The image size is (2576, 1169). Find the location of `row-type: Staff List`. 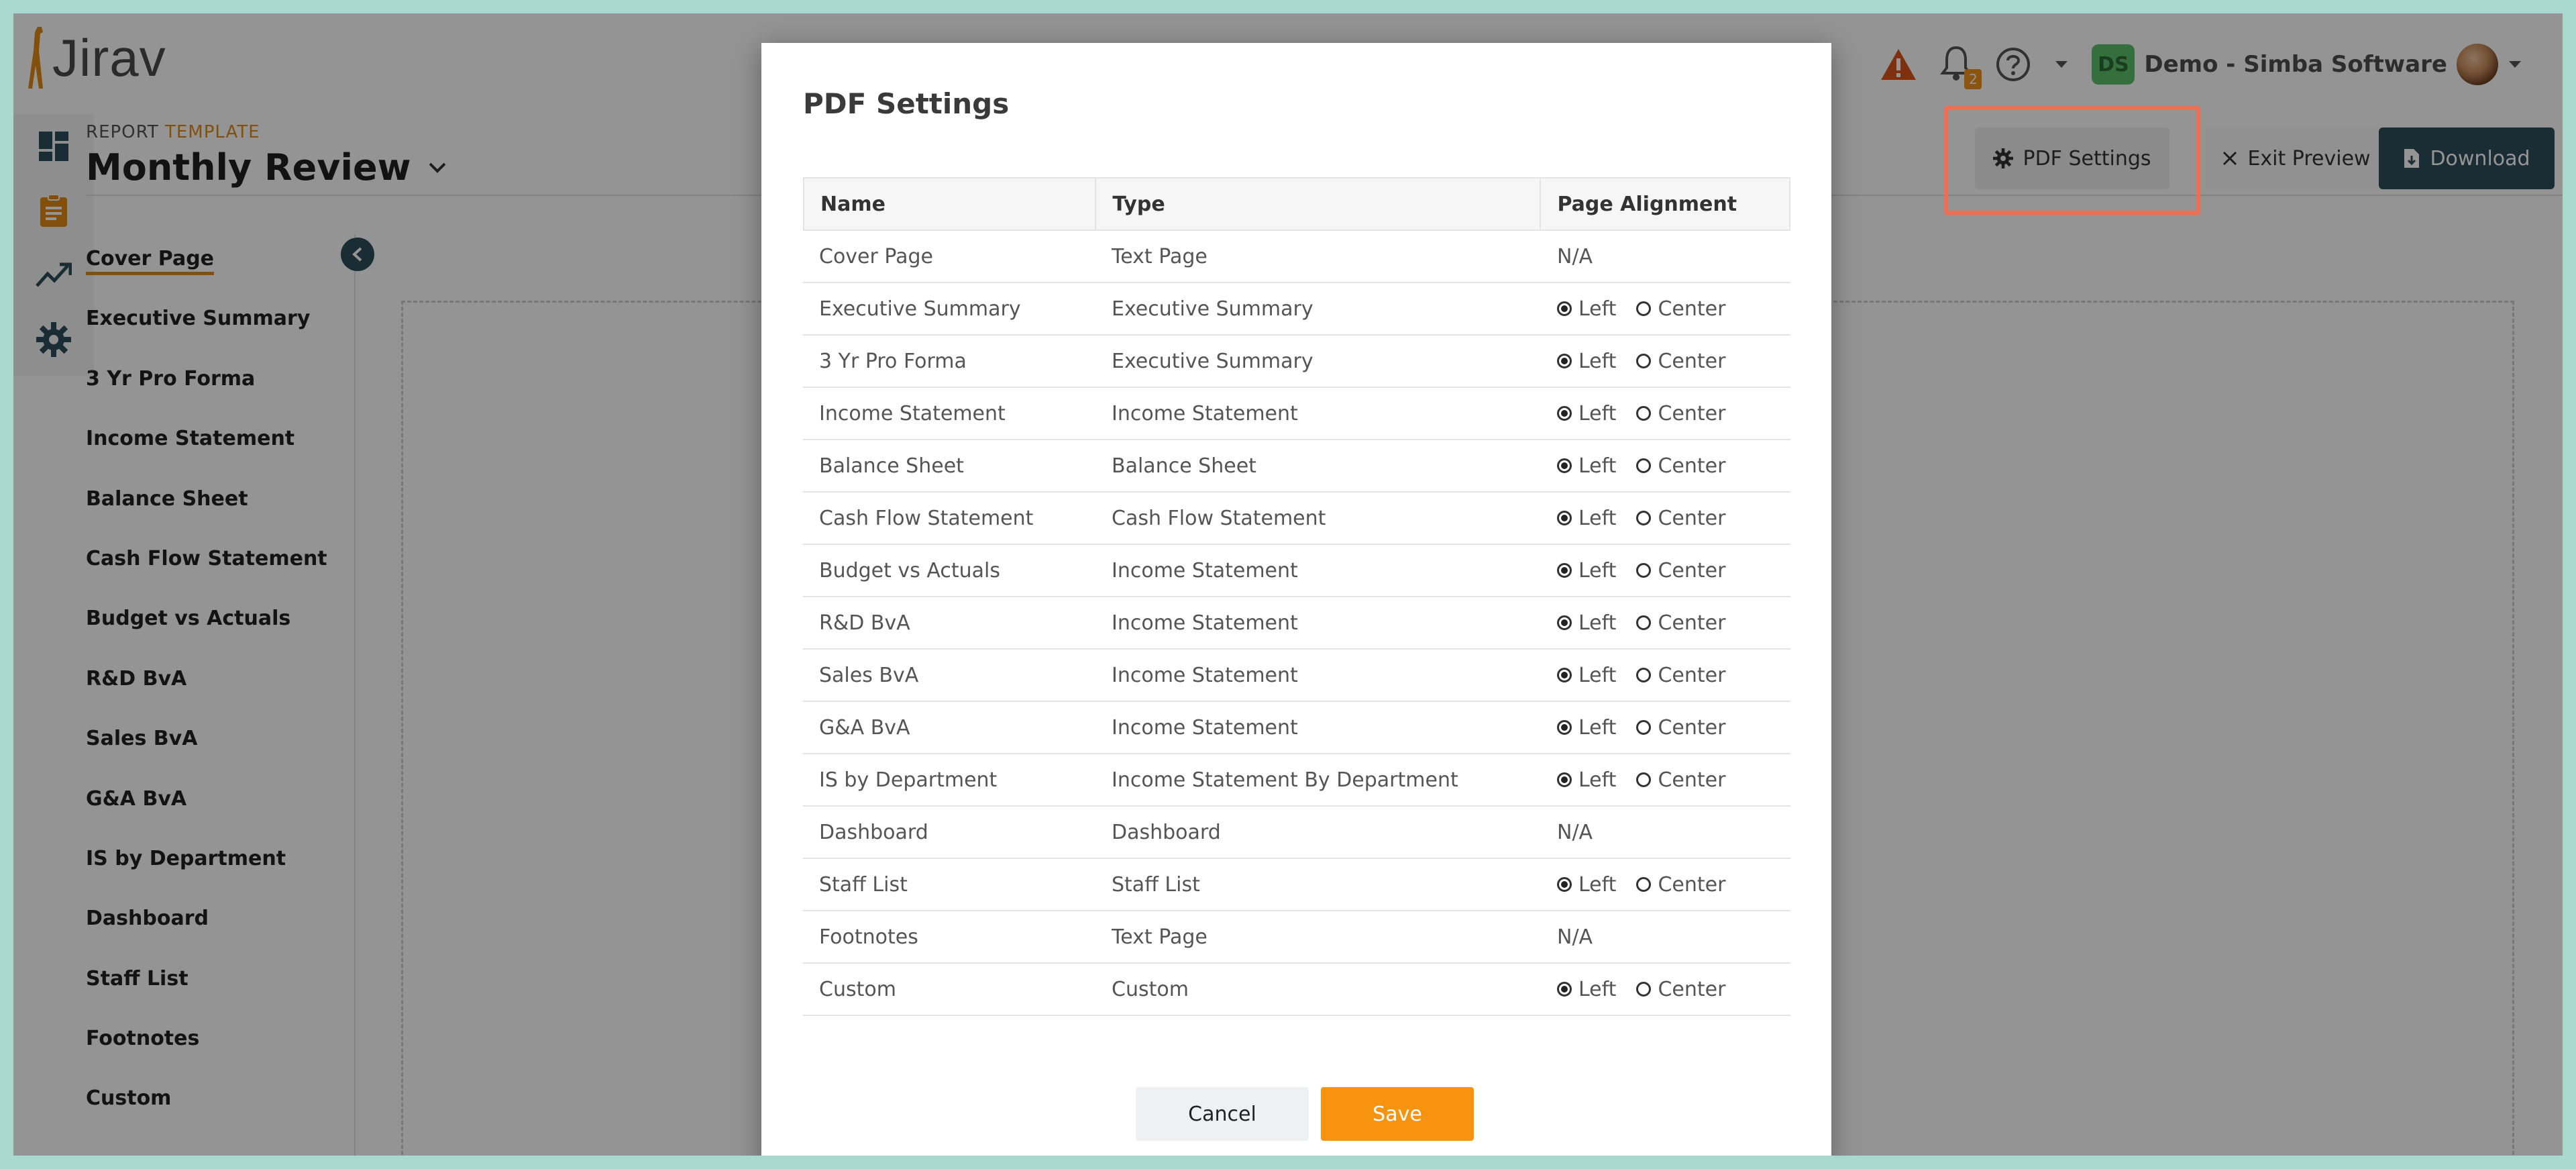

row-type: Staff List is located at coordinates (1156, 884).